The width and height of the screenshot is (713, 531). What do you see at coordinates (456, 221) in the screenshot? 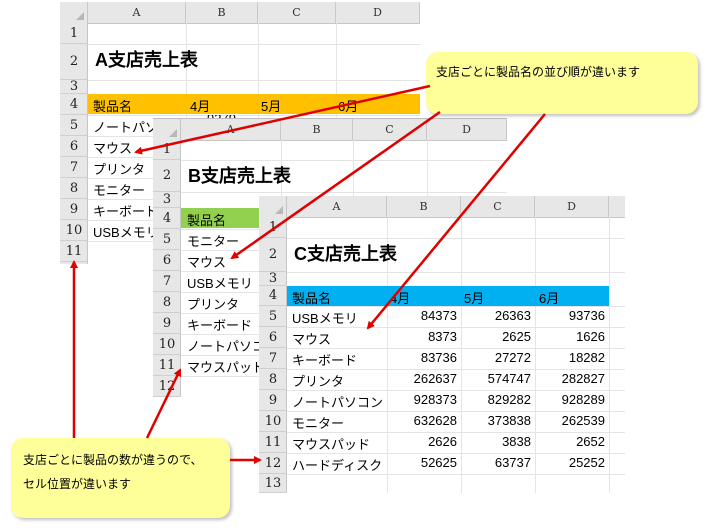
I see `arrow-to-sheet-c-usb` at bounding box center [456, 221].